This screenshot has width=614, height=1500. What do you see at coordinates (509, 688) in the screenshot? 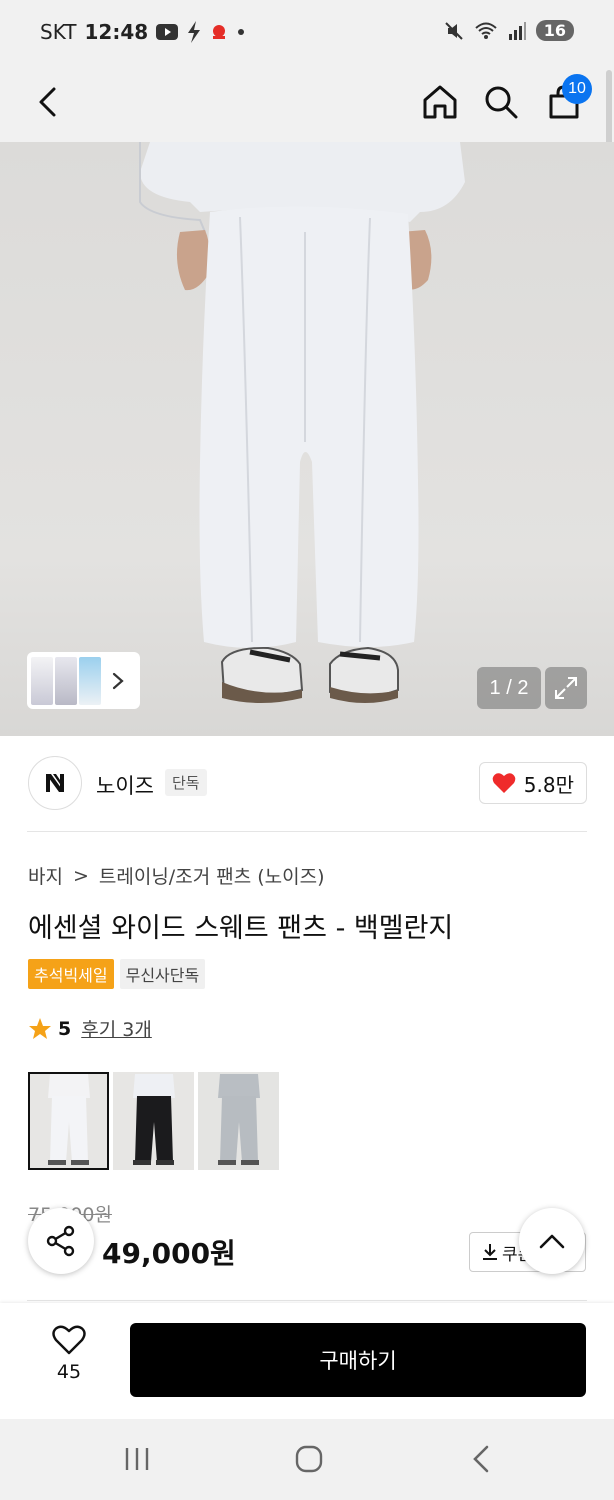
I see `gallery-page-indicator: 1 / 2` at bounding box center [509, 688].